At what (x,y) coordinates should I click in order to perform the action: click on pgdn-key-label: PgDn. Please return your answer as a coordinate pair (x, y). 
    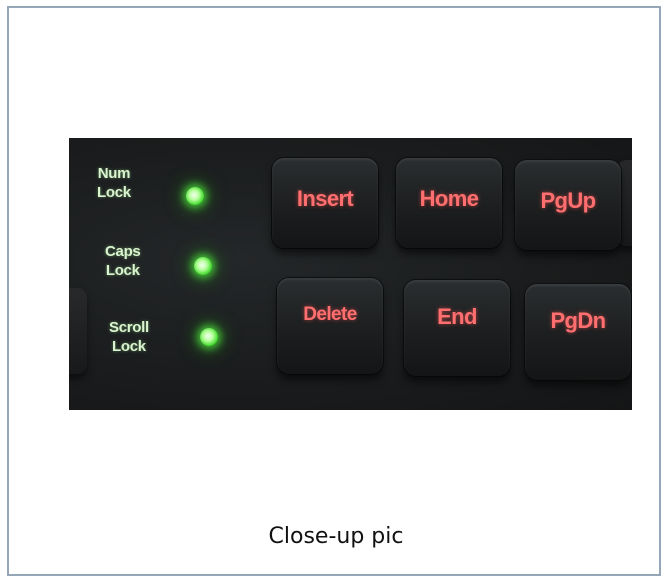
    Looking at the image, I should click on (578, 320).